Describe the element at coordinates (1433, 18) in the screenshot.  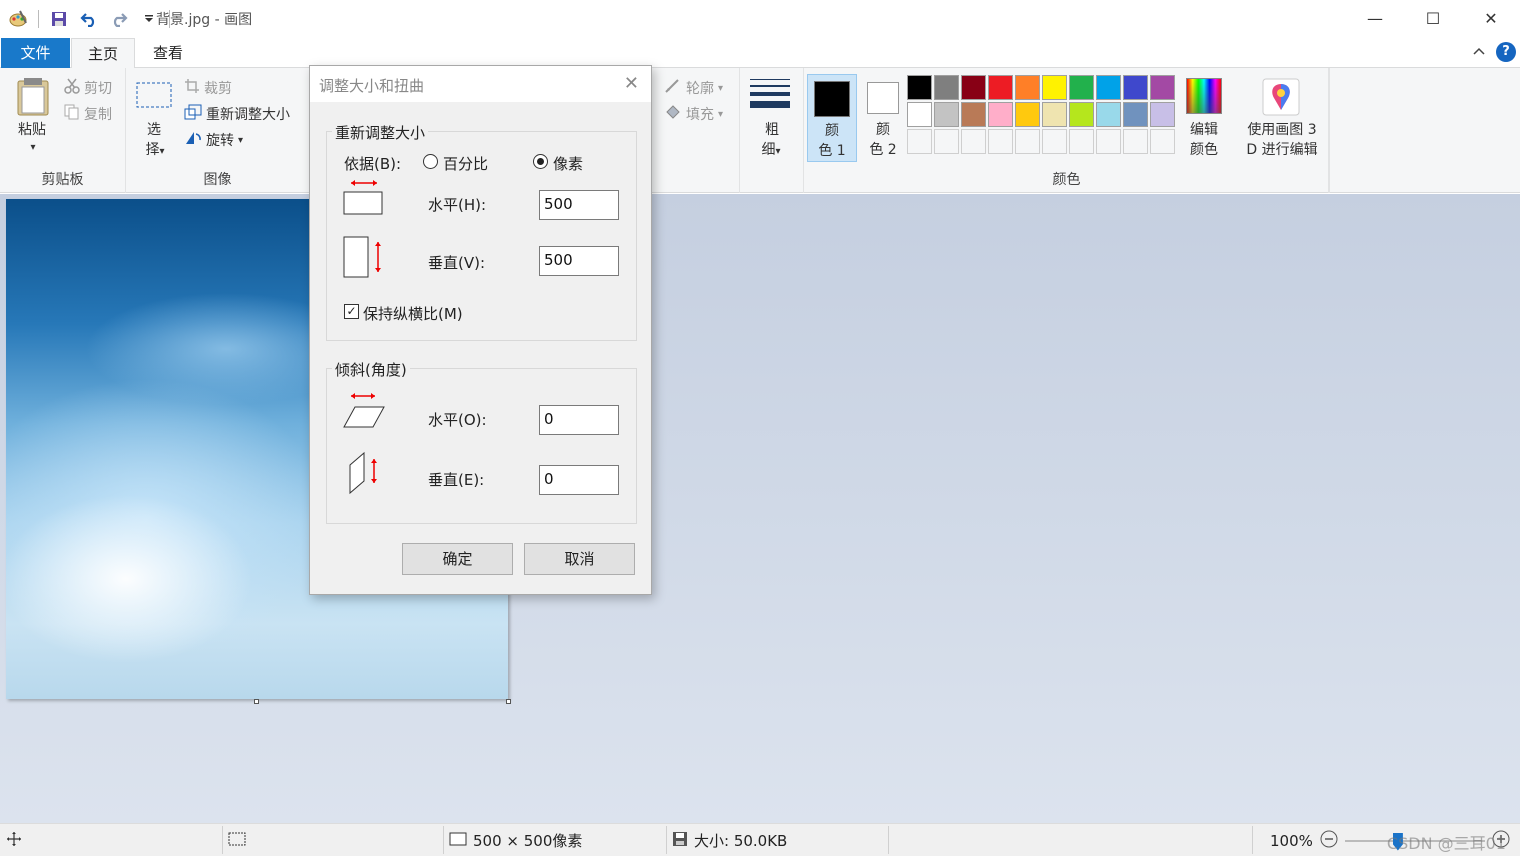
I see `maximize-button: ☐` at that location.